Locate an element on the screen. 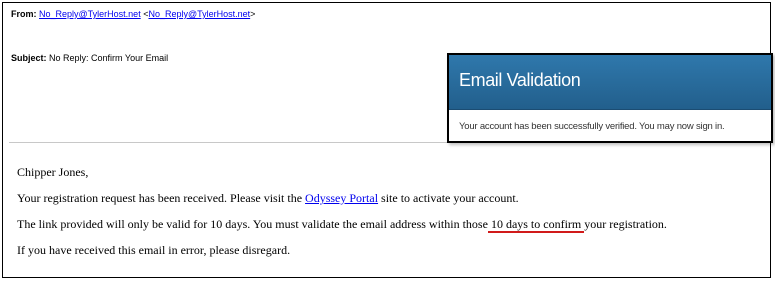 The image size is (775, 282). from-label: From: is located at coordinates (24, 14).